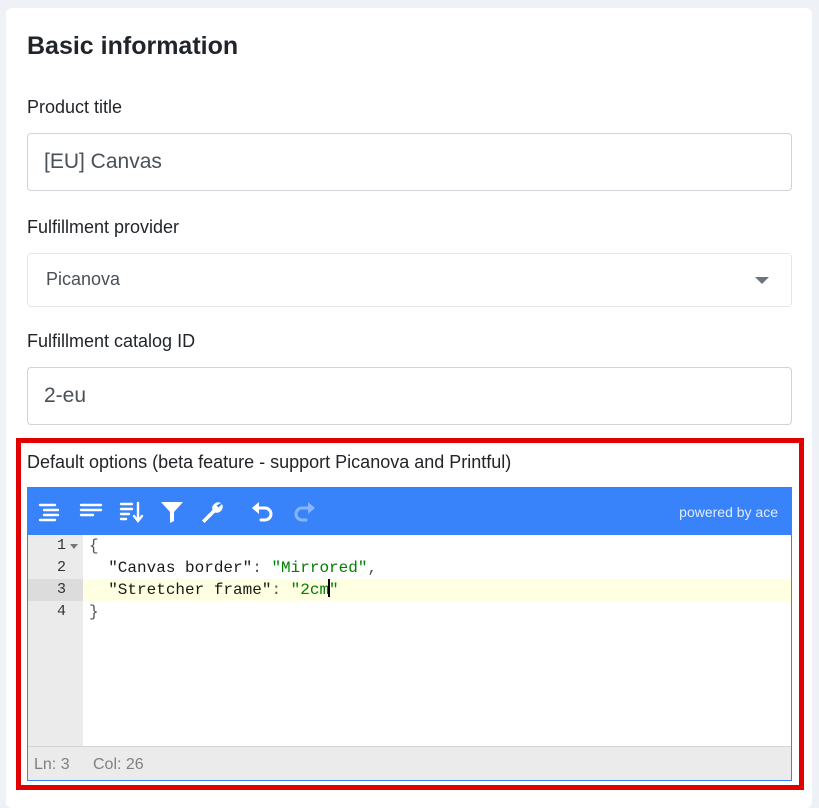 This screenshot has width=819, height=808. Describe the element at coordinates (55, 546) in the screenshot. I see `gutter-line: 1` at that location.